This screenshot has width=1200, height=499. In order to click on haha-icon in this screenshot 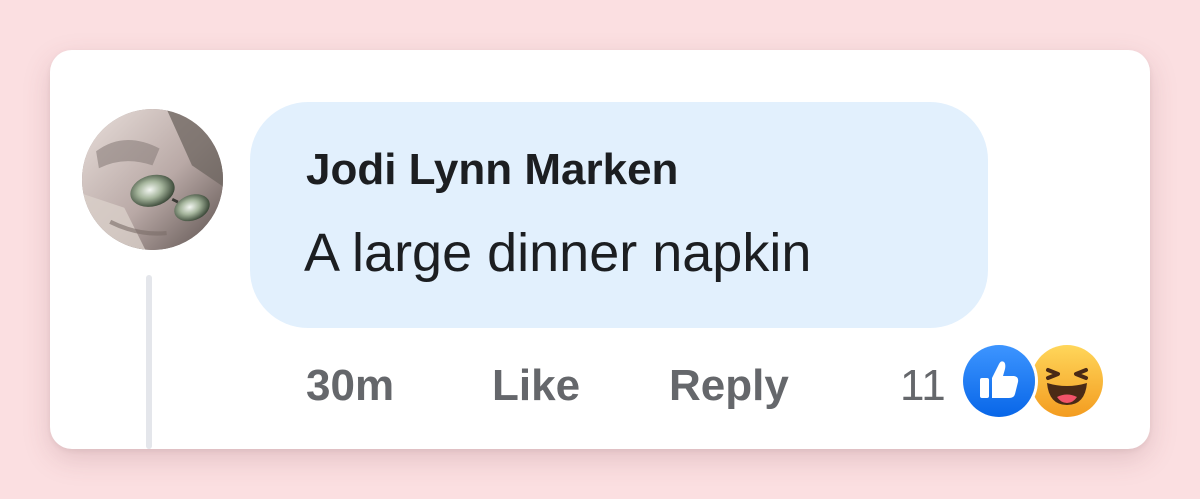, I will do `click(1067, 381)`.